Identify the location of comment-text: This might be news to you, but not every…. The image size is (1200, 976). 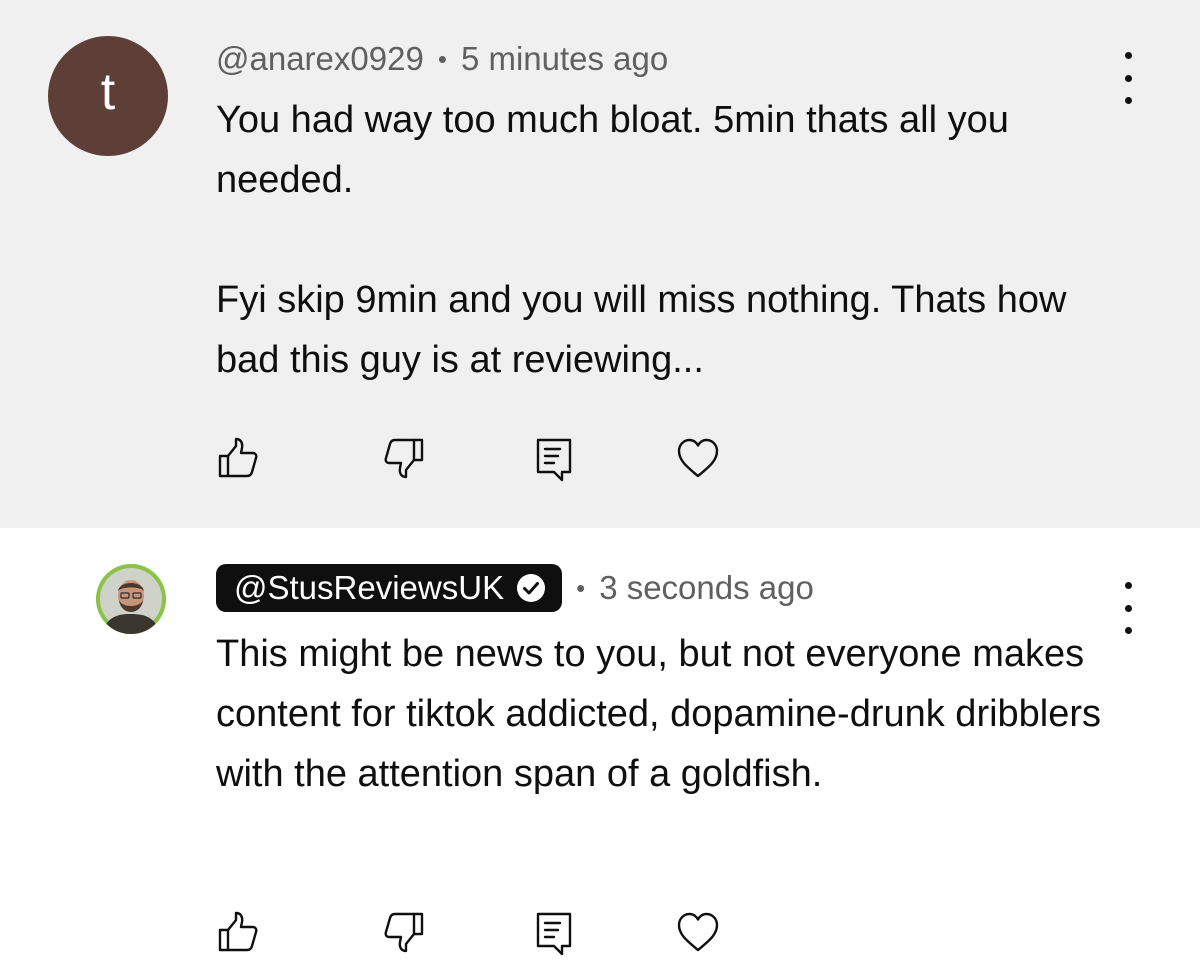
(666, 714).